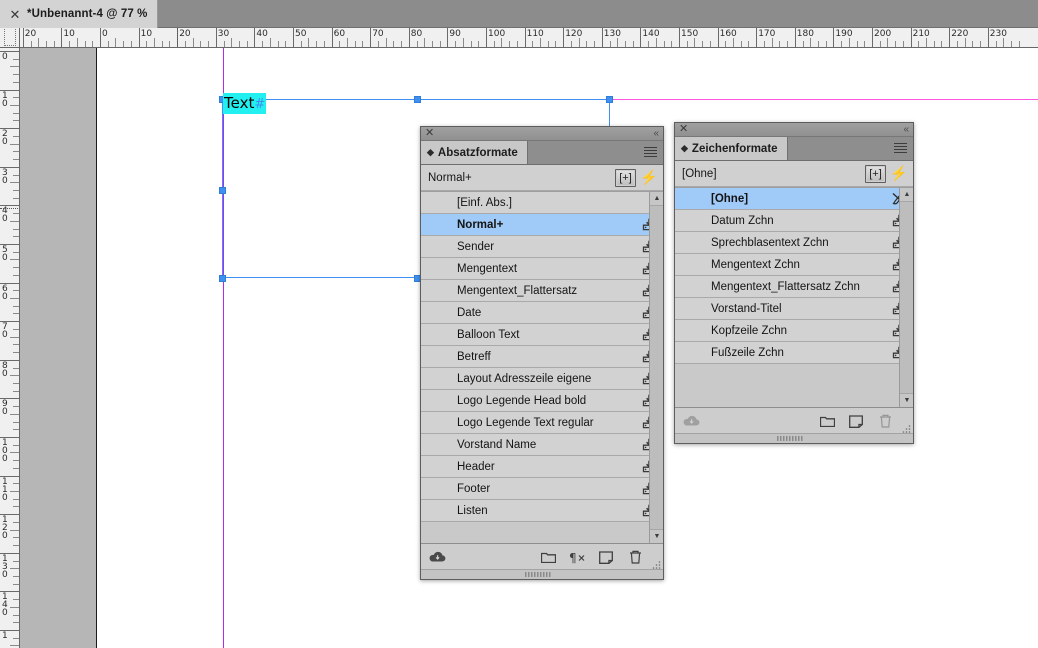  What do you see at coordinates (437, 557) in the screenshot?
I see `cloud-icon` at bounding box center [437, 557].